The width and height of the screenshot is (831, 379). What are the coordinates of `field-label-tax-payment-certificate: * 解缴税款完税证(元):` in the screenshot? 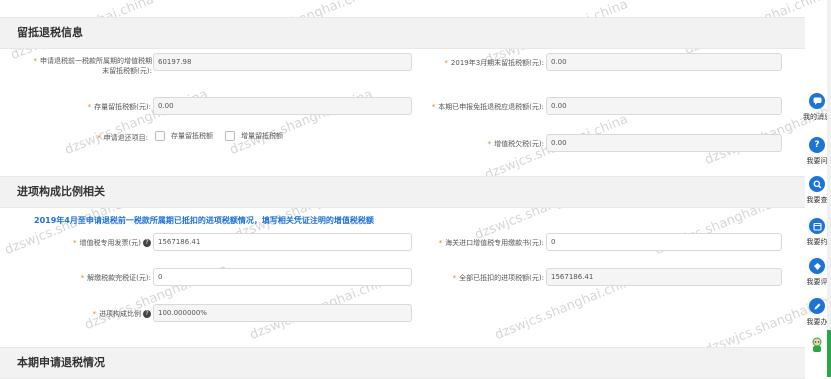 It's located at (115, 278).